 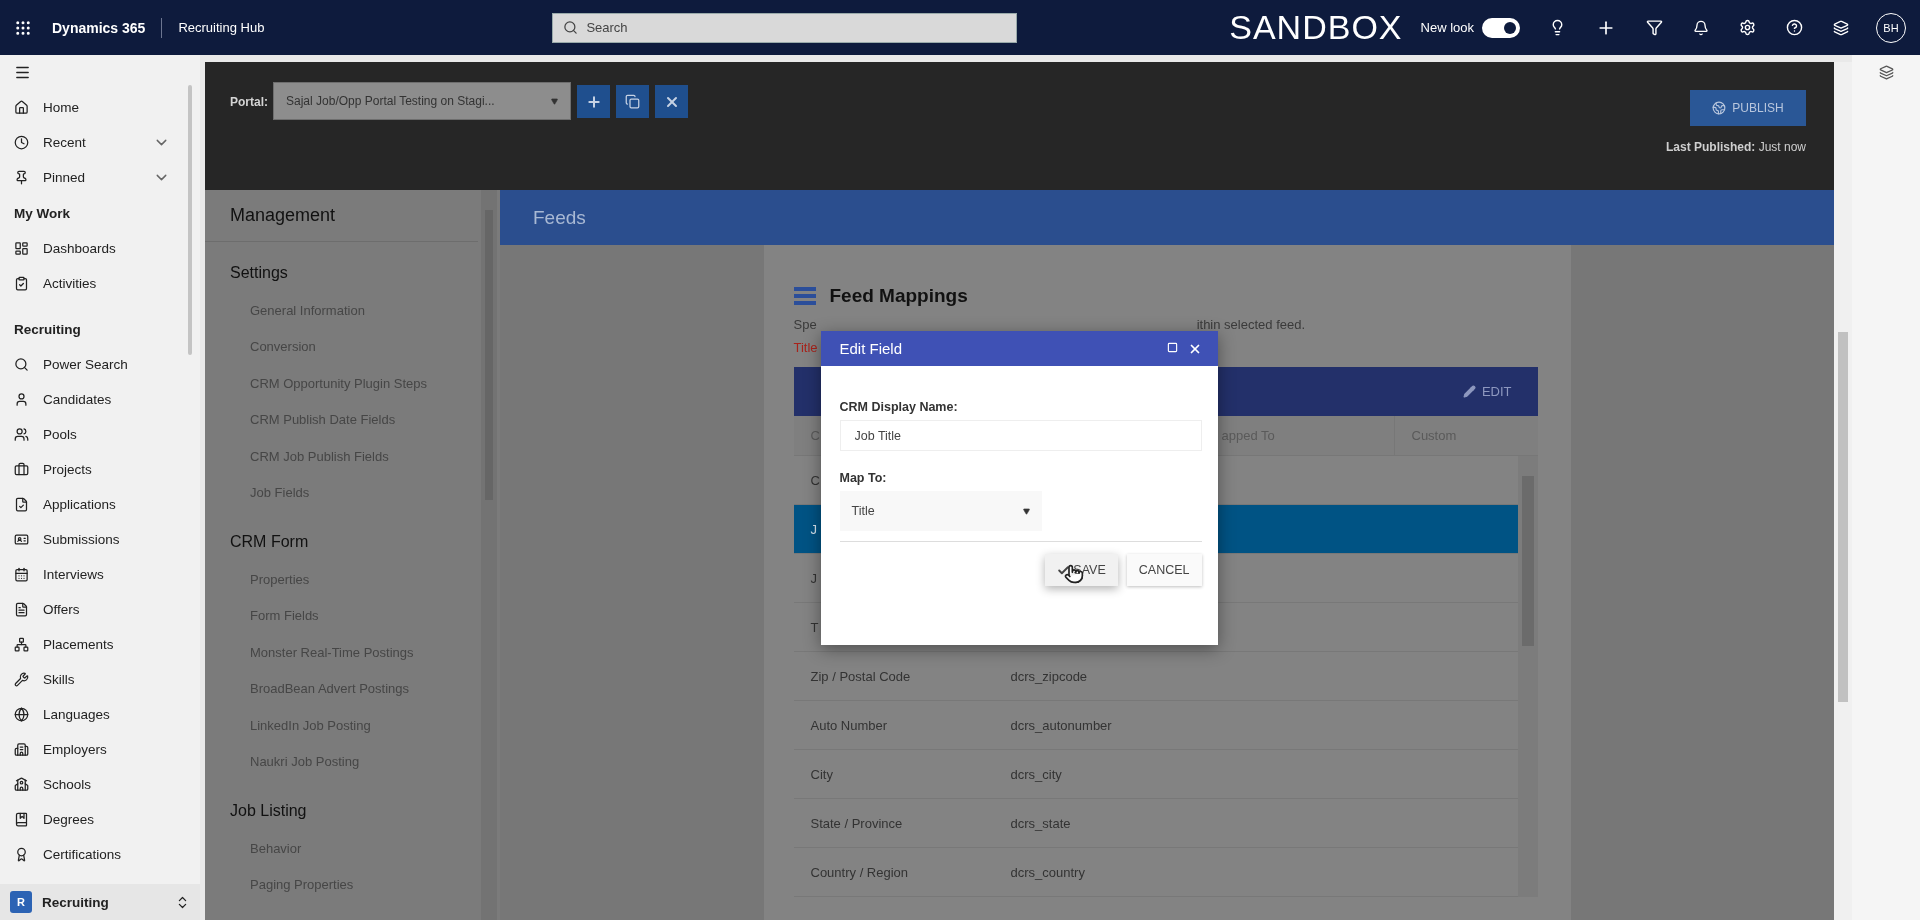 I want to click on sidebar-item: Employers, so click(x=100, y=749).